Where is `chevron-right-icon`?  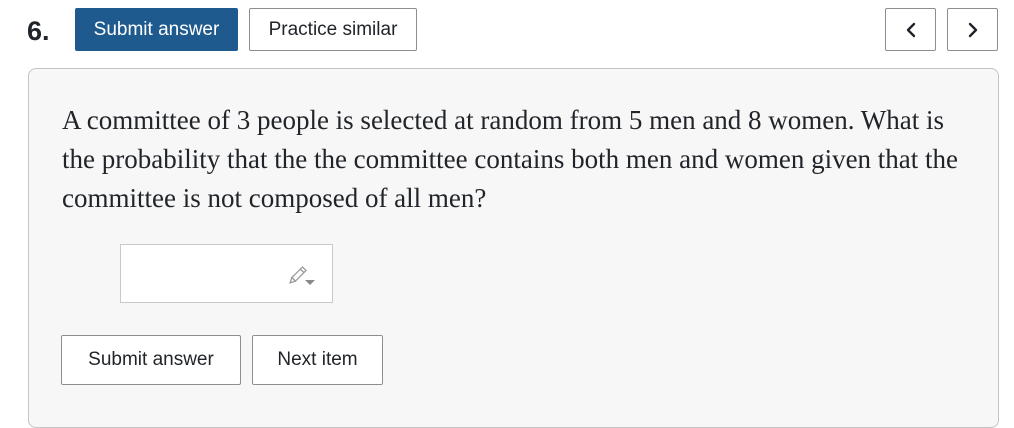
chevron-right-icon is located at coordinates (972, 29).